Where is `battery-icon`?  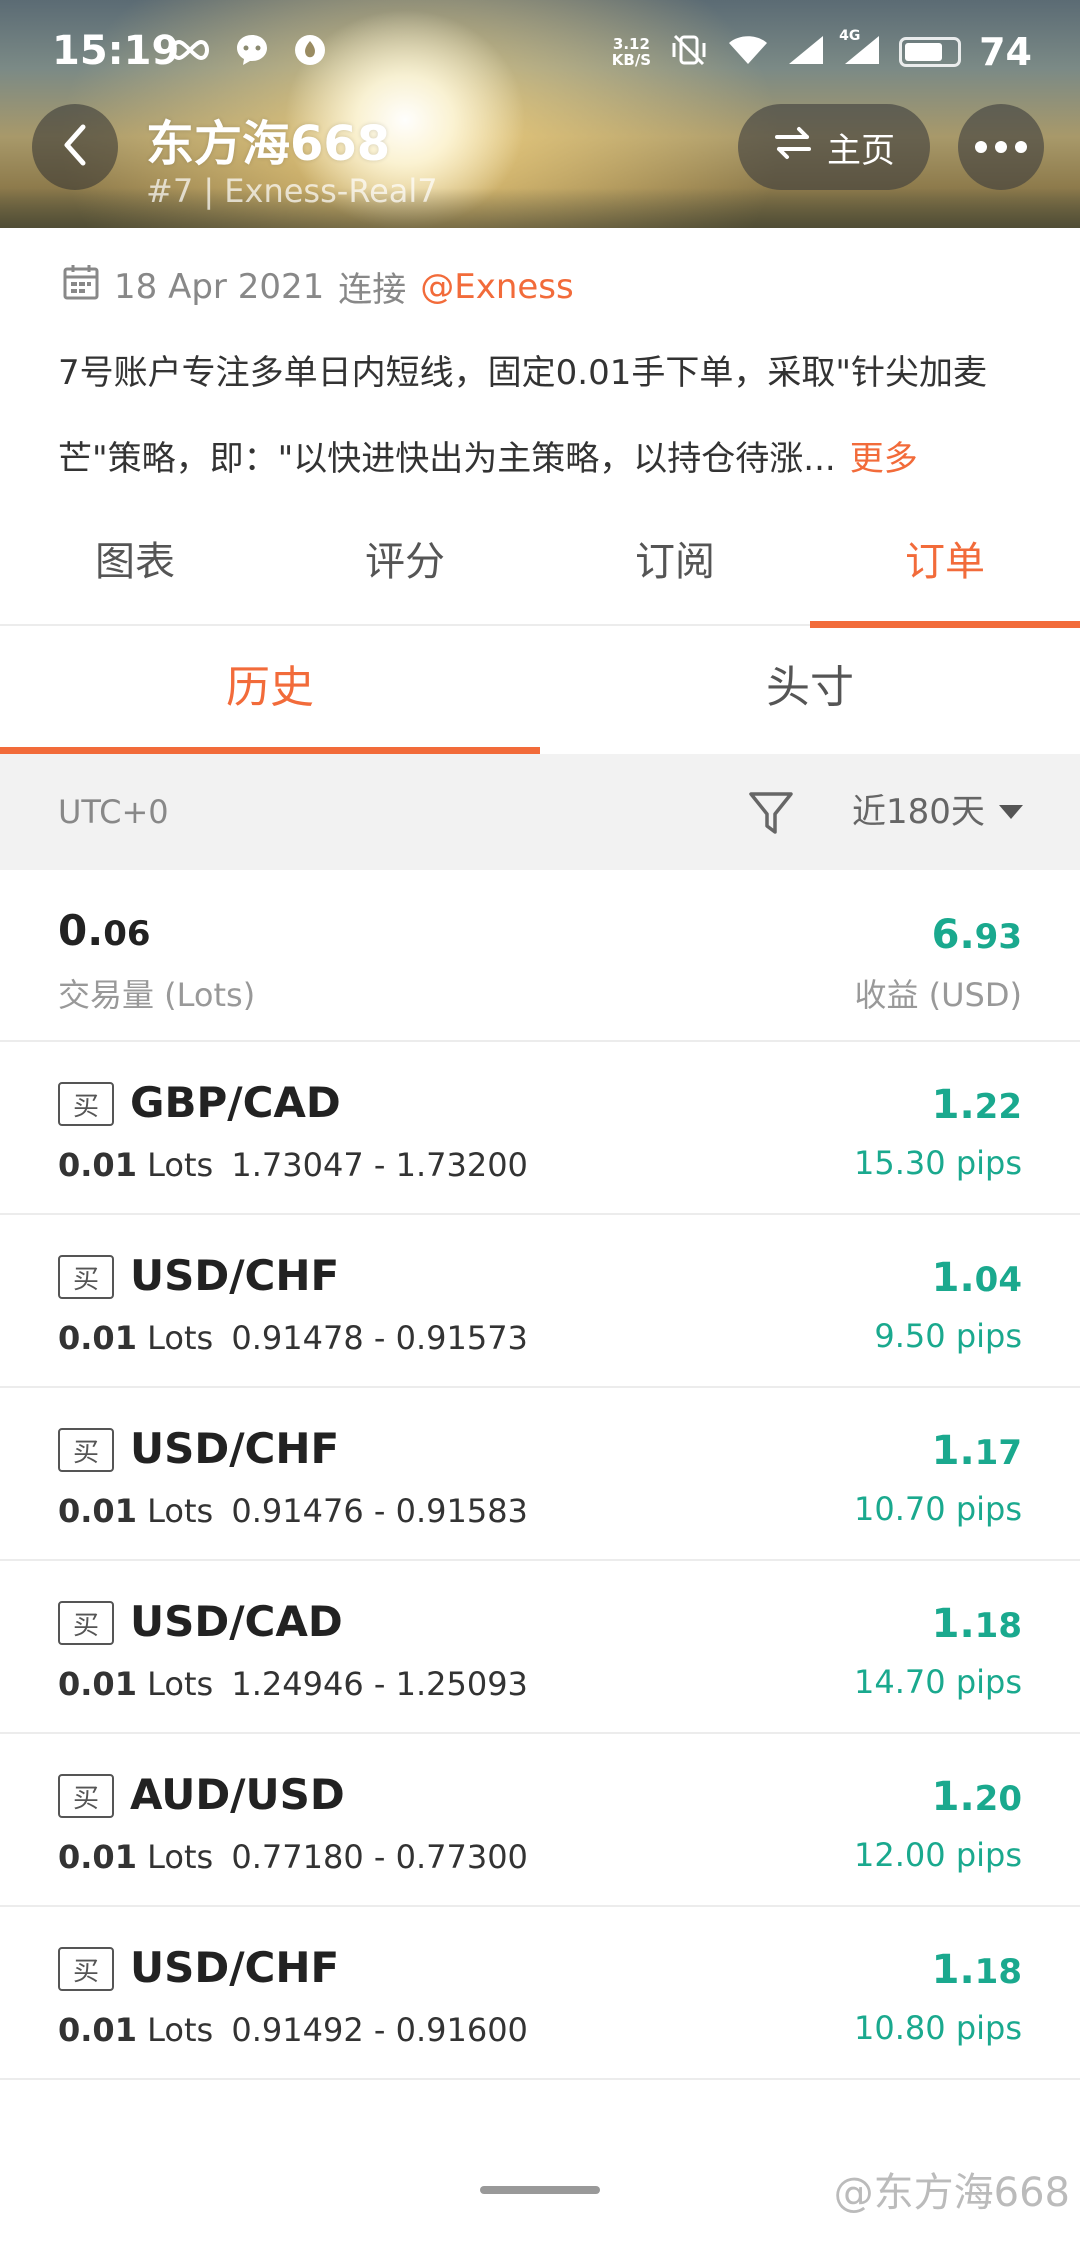
battery-icon is located at coordinates (930, 52).